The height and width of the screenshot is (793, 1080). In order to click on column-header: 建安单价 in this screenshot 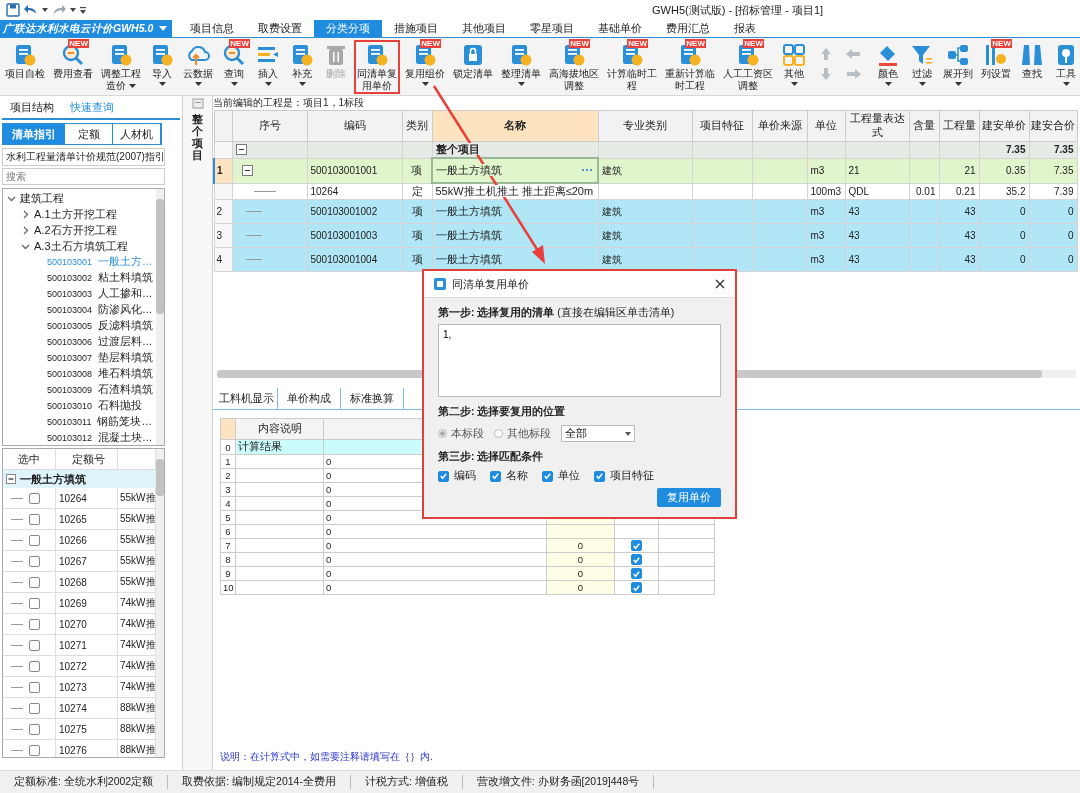, I will do `click(1004, 126)`.